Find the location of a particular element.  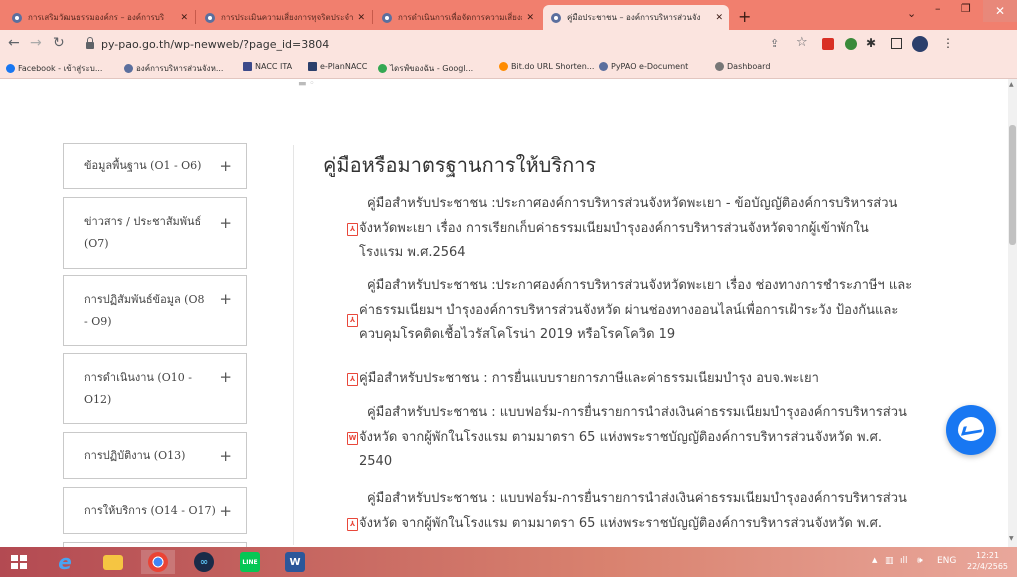

page-title: คู่มือหรือมาตรฐานการให้บริการ is located at coordinates (460, 165).